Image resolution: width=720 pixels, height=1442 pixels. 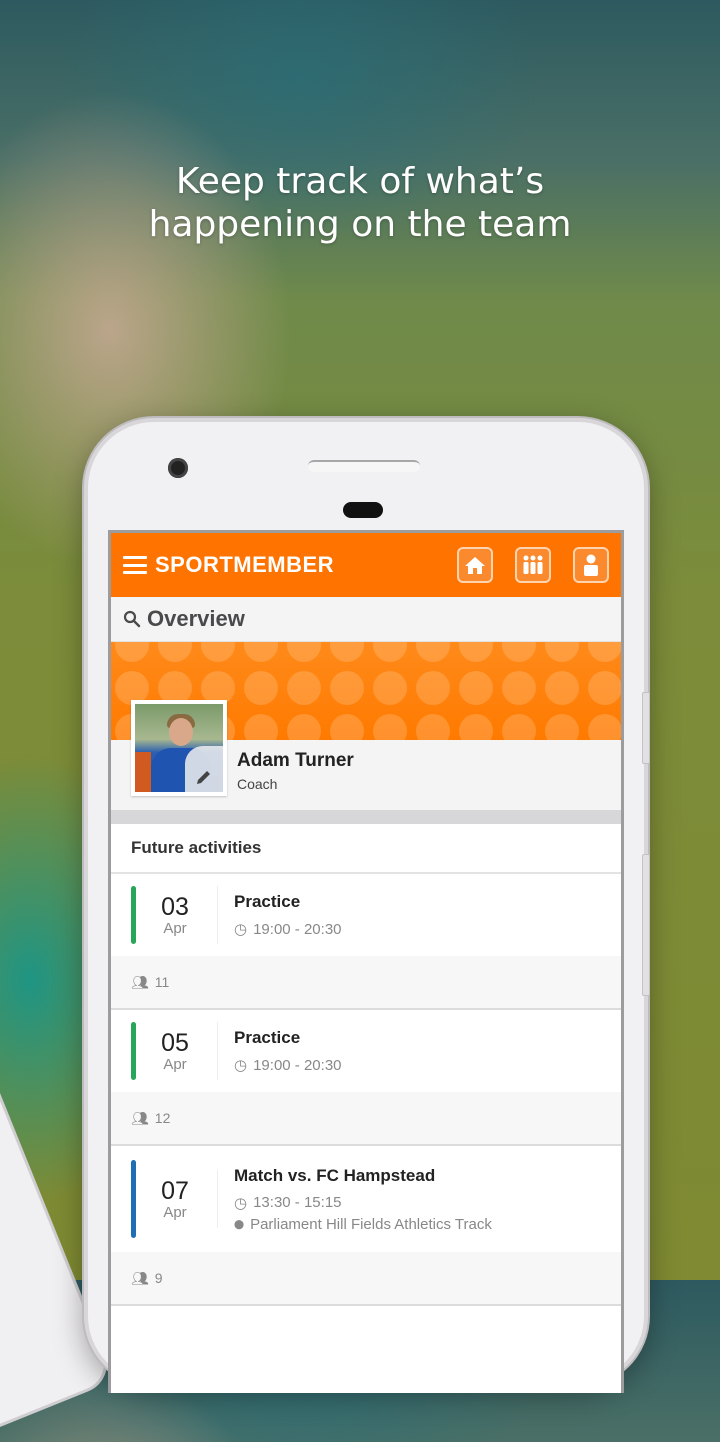 I want to click on activity-day: 07, so click(x=175, y=1190).